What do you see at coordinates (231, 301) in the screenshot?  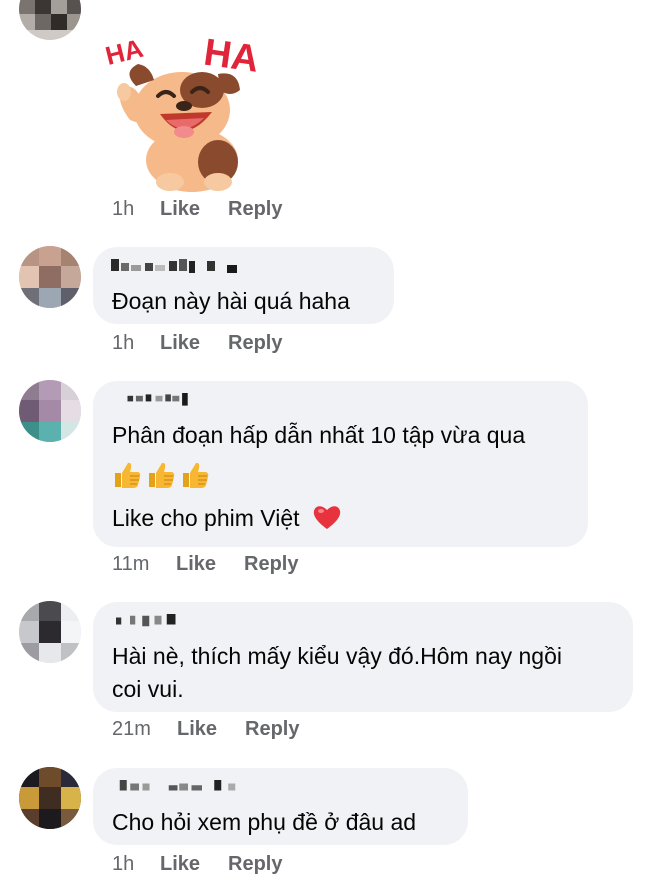 I see `comment-text: Đoạn này hài quá haha` at bounding box center [231, 301].